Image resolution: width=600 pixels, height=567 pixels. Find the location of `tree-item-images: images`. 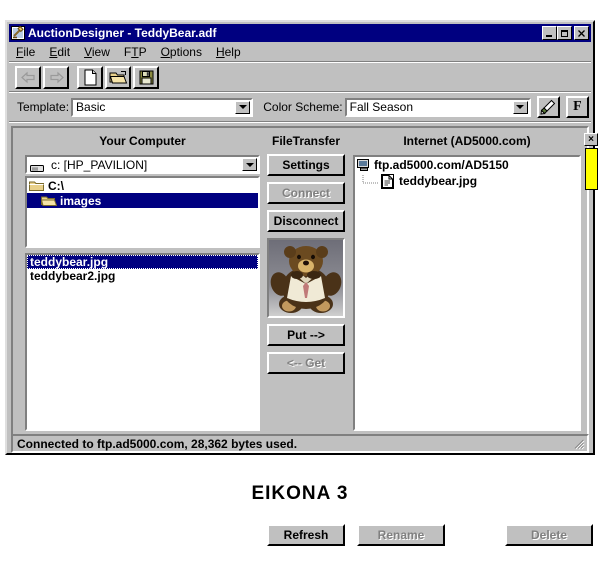

tree-item-images: images is located at coordinates (142, 200).